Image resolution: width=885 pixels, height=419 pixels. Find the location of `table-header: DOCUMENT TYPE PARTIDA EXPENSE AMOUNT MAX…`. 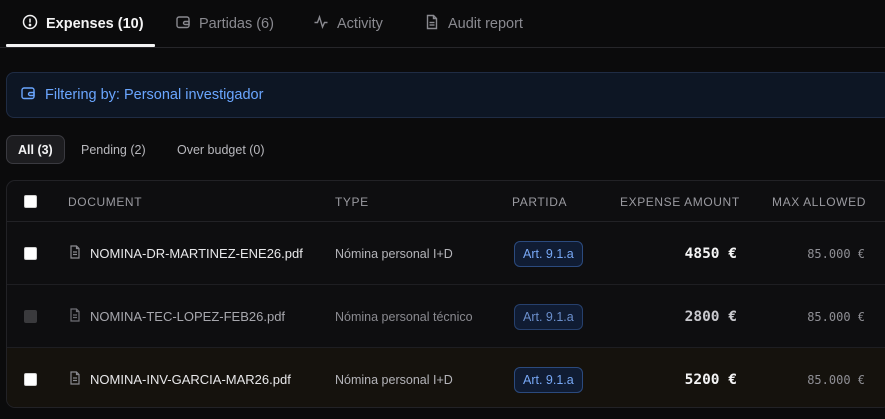

table-header: DOCUMENT TYPE PARTIDA EXPENSE AMOUNT MAX… is located at coordinates (446, 201).